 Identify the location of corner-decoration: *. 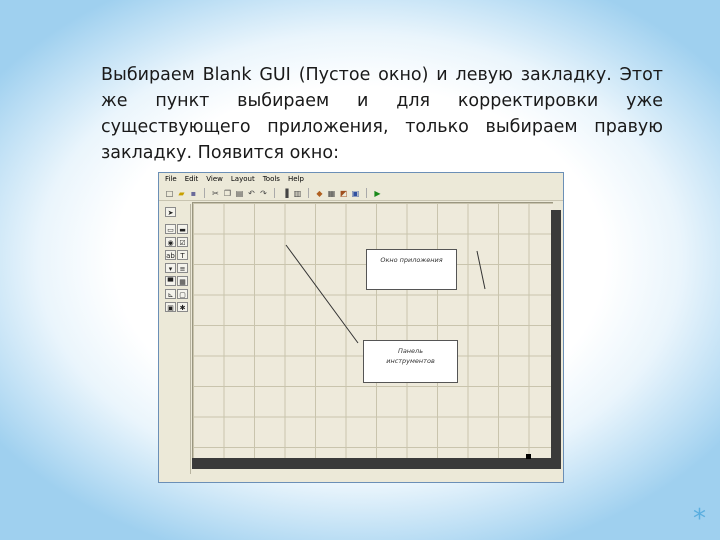
(699, 519).